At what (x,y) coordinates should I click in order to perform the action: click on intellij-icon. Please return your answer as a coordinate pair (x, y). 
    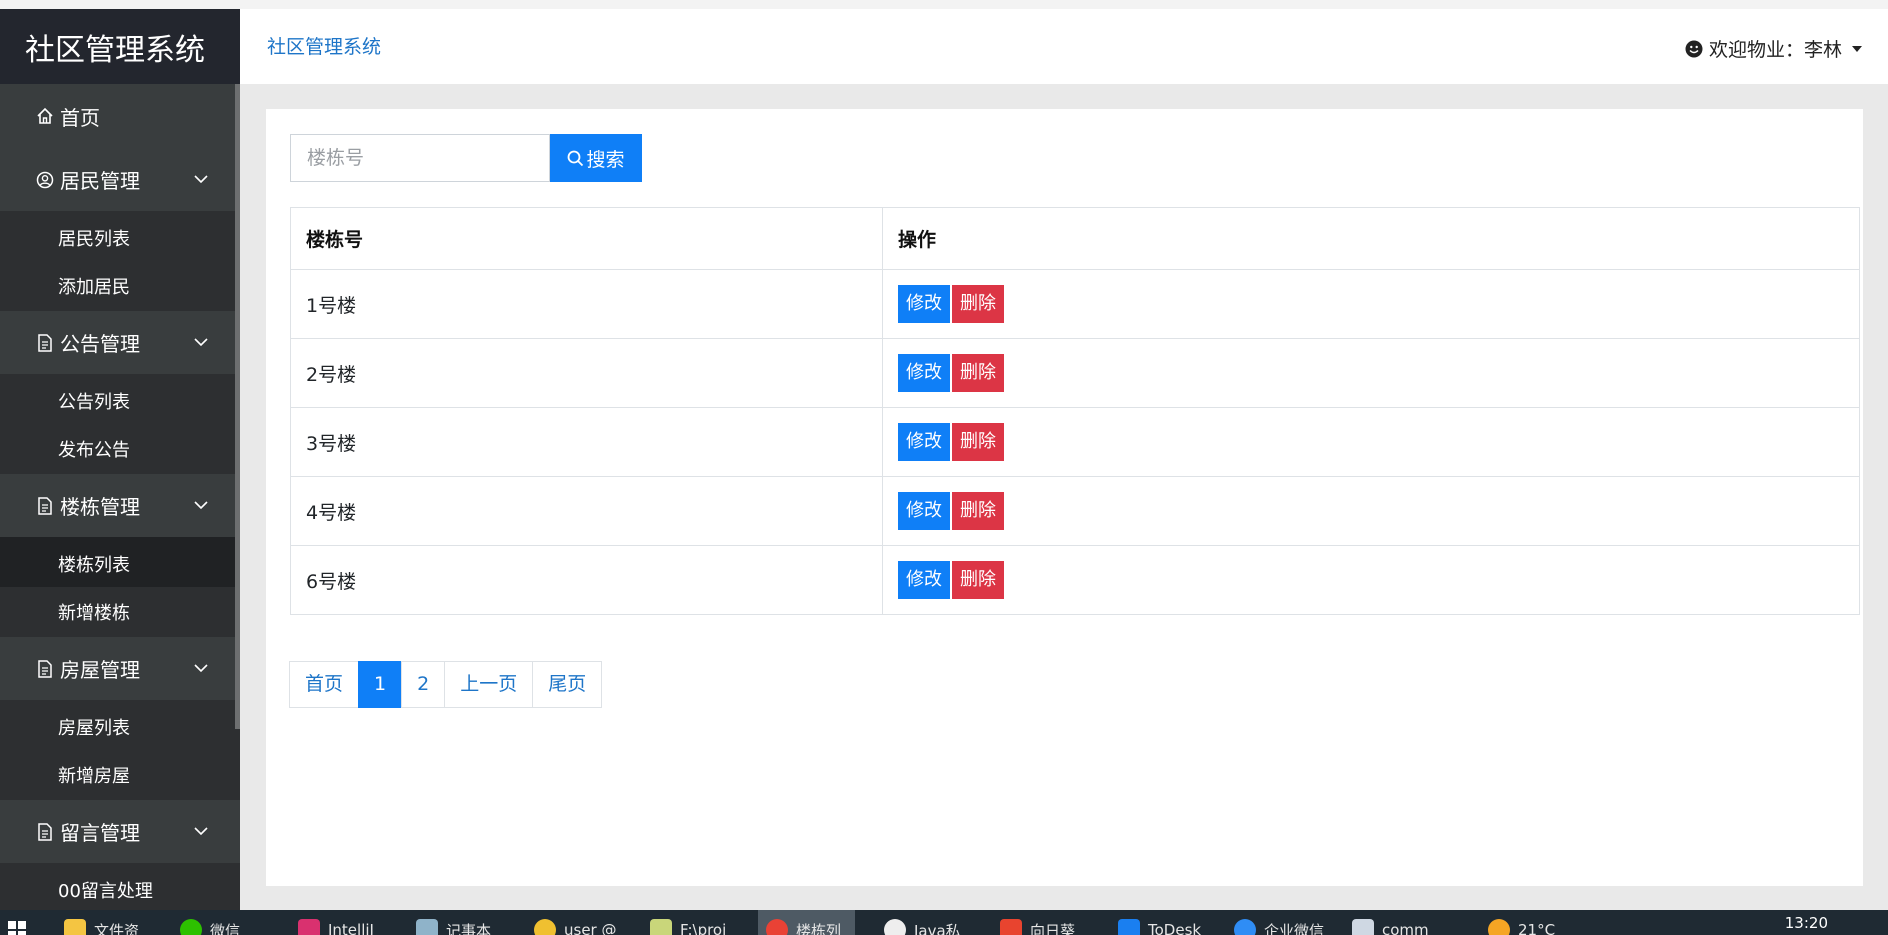
    Looking at the image, I should click on (309, 927).